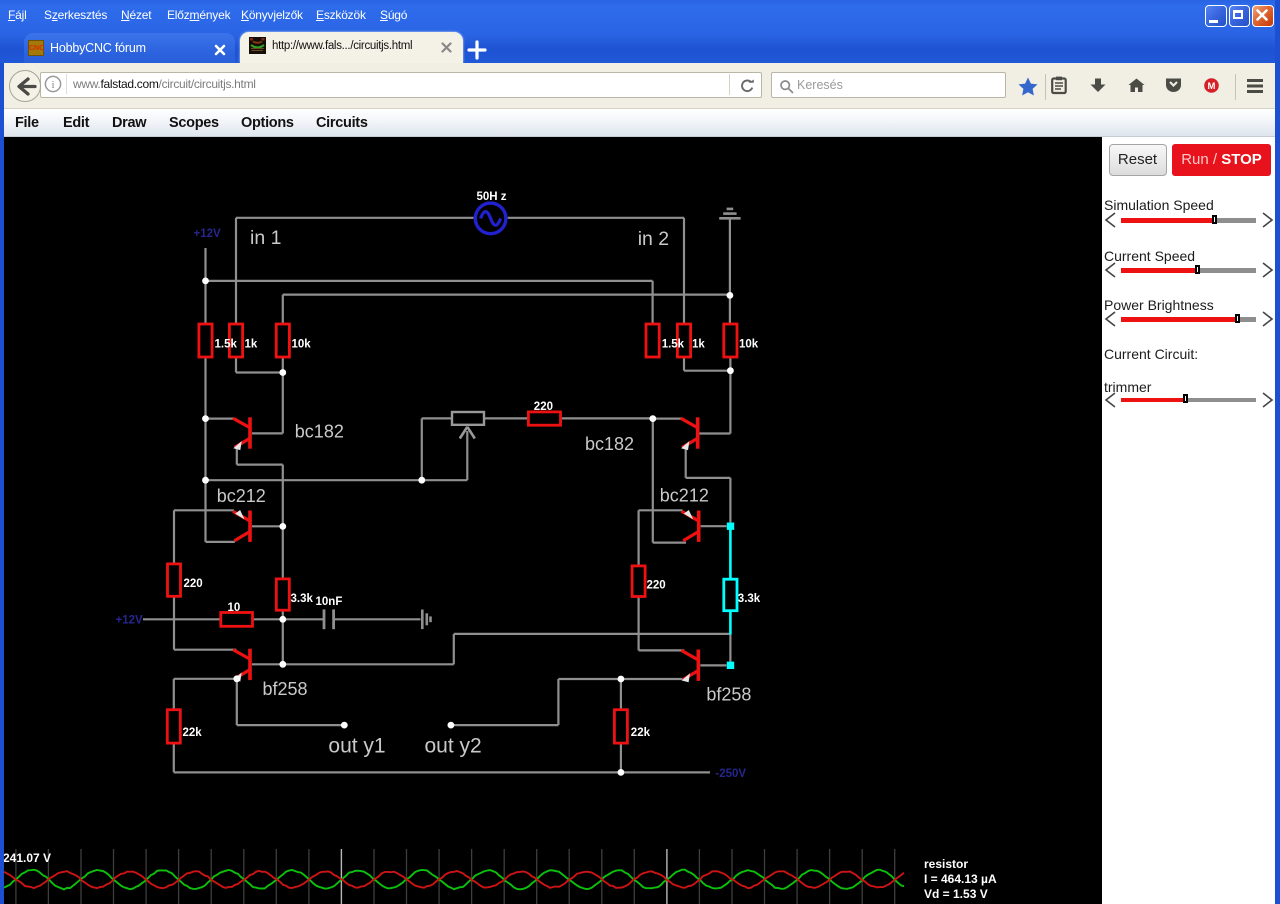 This screenshot has width=1280, height=904. I want to click on svg-text: 241.07 V, so click(27, 858).